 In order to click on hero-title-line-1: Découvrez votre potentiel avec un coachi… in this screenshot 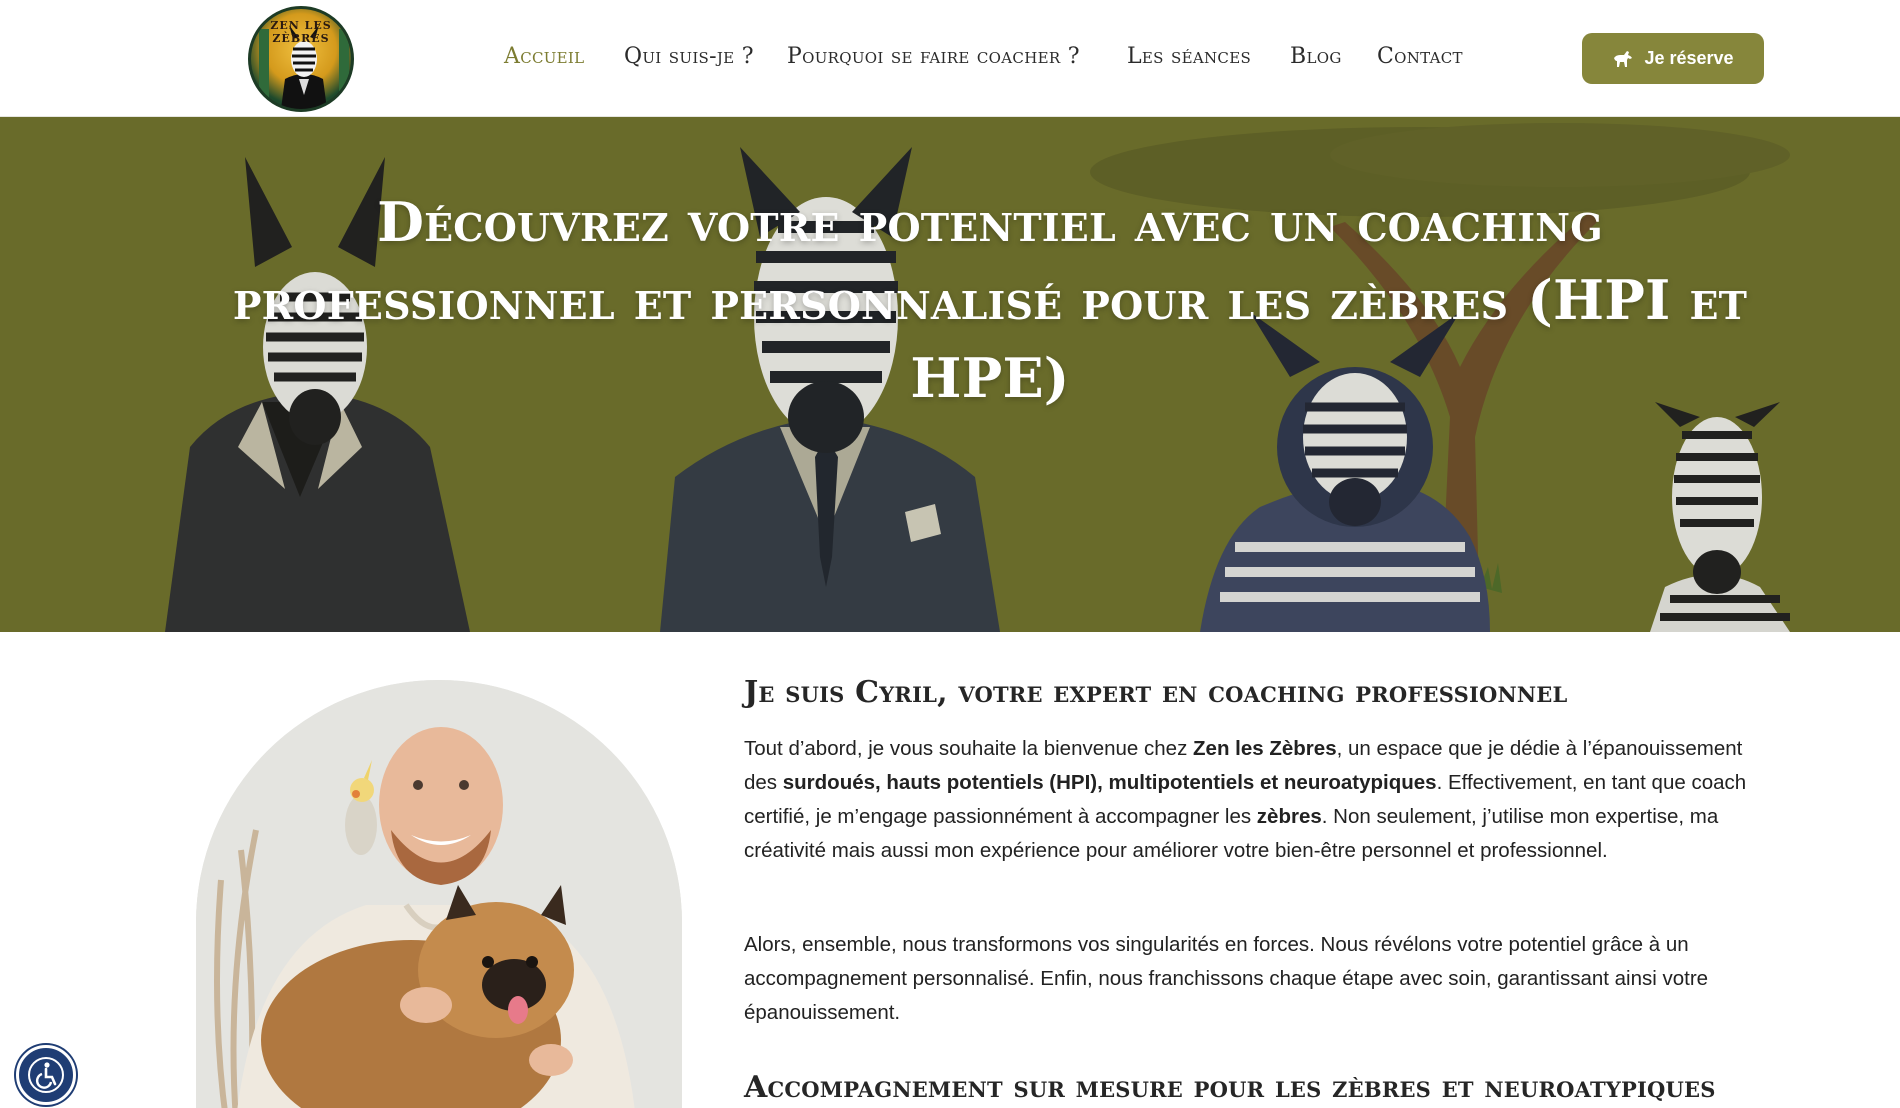, I will do `click(990, 222)`.